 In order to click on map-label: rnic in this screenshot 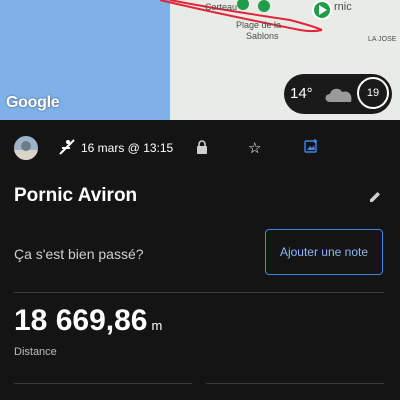, I will do `click(343, 7)`.